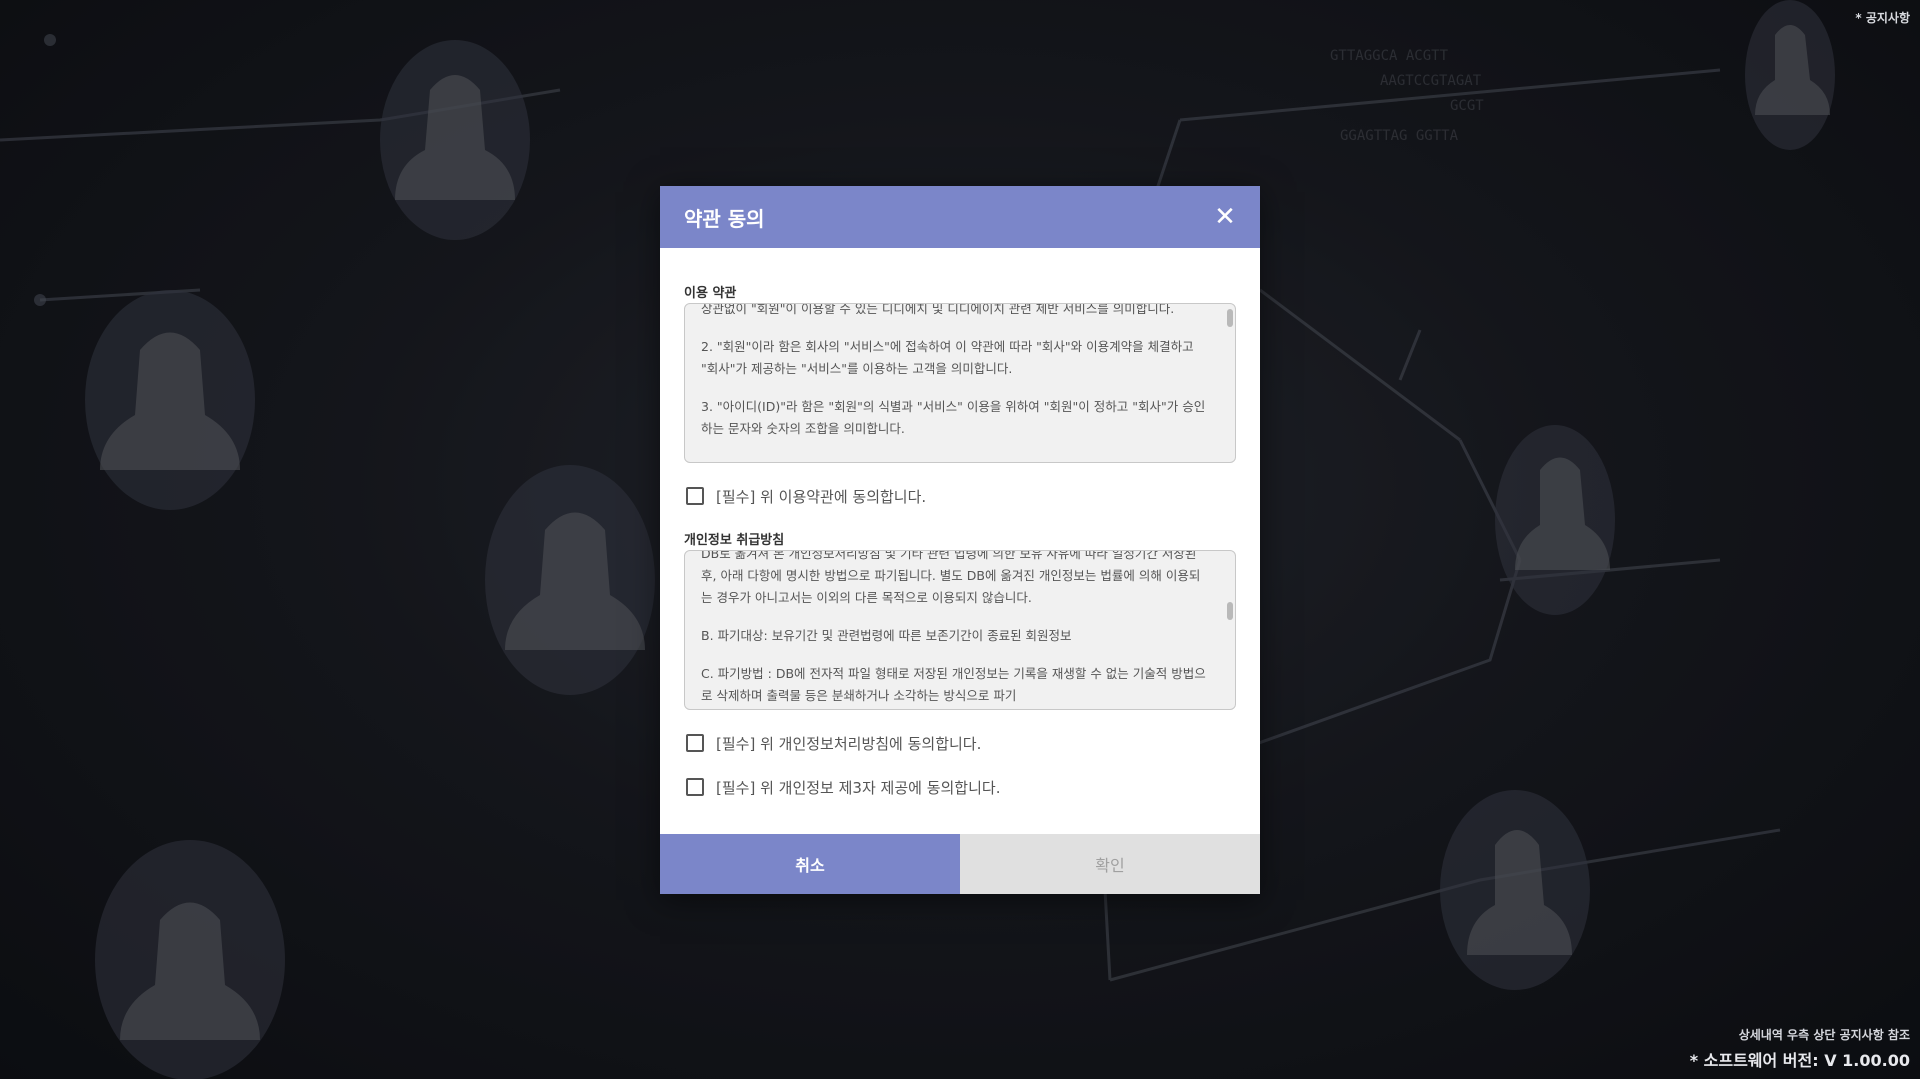 Image resolution: width=1920 pixels, height=1079 pixels. I want to click on terms-scrollbar-thumb, so click(1230, 318).